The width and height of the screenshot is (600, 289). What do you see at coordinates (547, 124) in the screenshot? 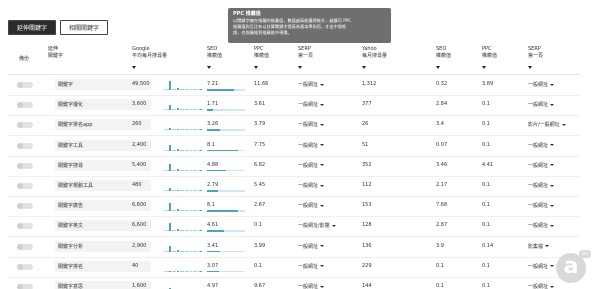
I see `serp-serp2-select: 影片/一般網址` at bounding box center [547, 124].